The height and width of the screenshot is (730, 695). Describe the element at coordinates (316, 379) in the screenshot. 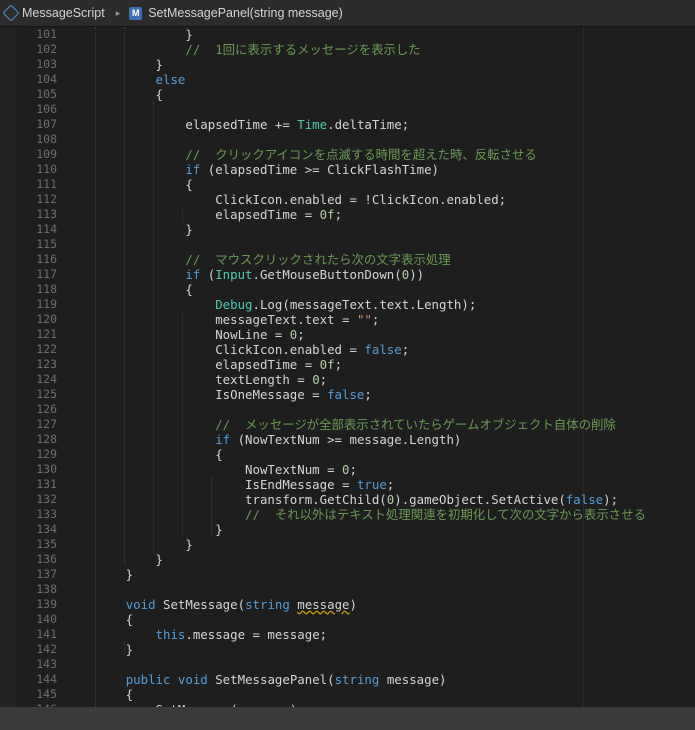

I see `code-token: 0` at that location.